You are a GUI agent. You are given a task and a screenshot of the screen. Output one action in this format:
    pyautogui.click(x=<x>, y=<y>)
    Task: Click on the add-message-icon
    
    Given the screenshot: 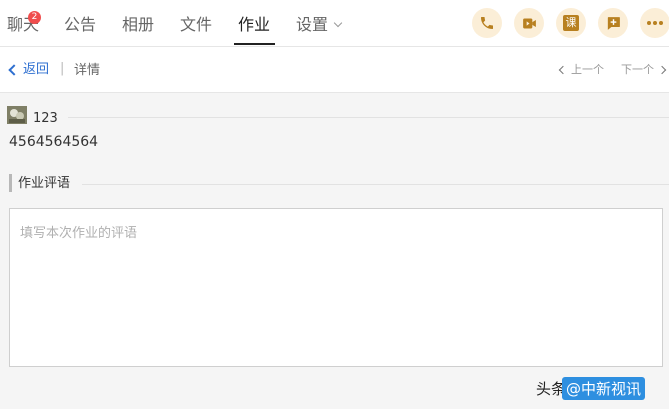 What is the action you would take?
    pyautogui.click(x=613, y=23)
    